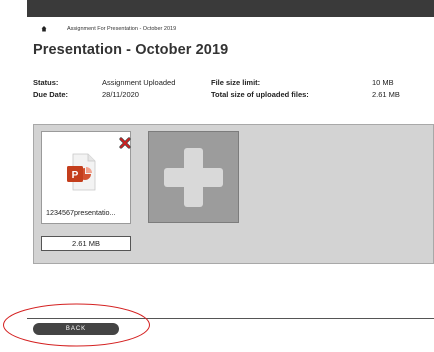  I want to click on file-size-limit-value: 10 MB, so click(383, 82).